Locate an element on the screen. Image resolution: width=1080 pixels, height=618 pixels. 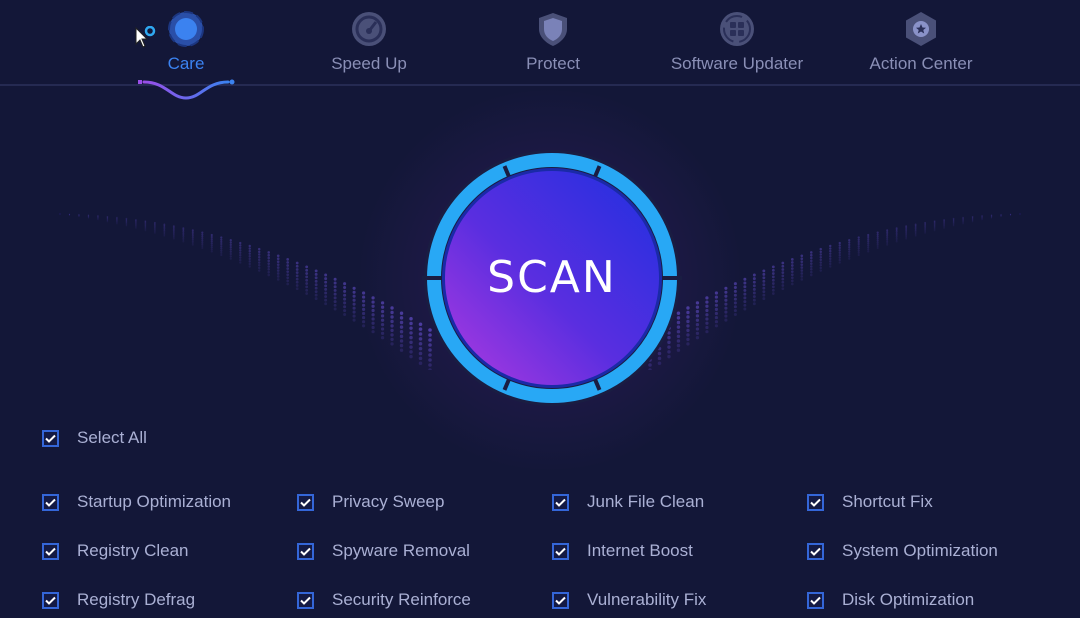
option-checkbox-vulnerability-fix: Vulnerability Fix is located at coordinates (629, 600).